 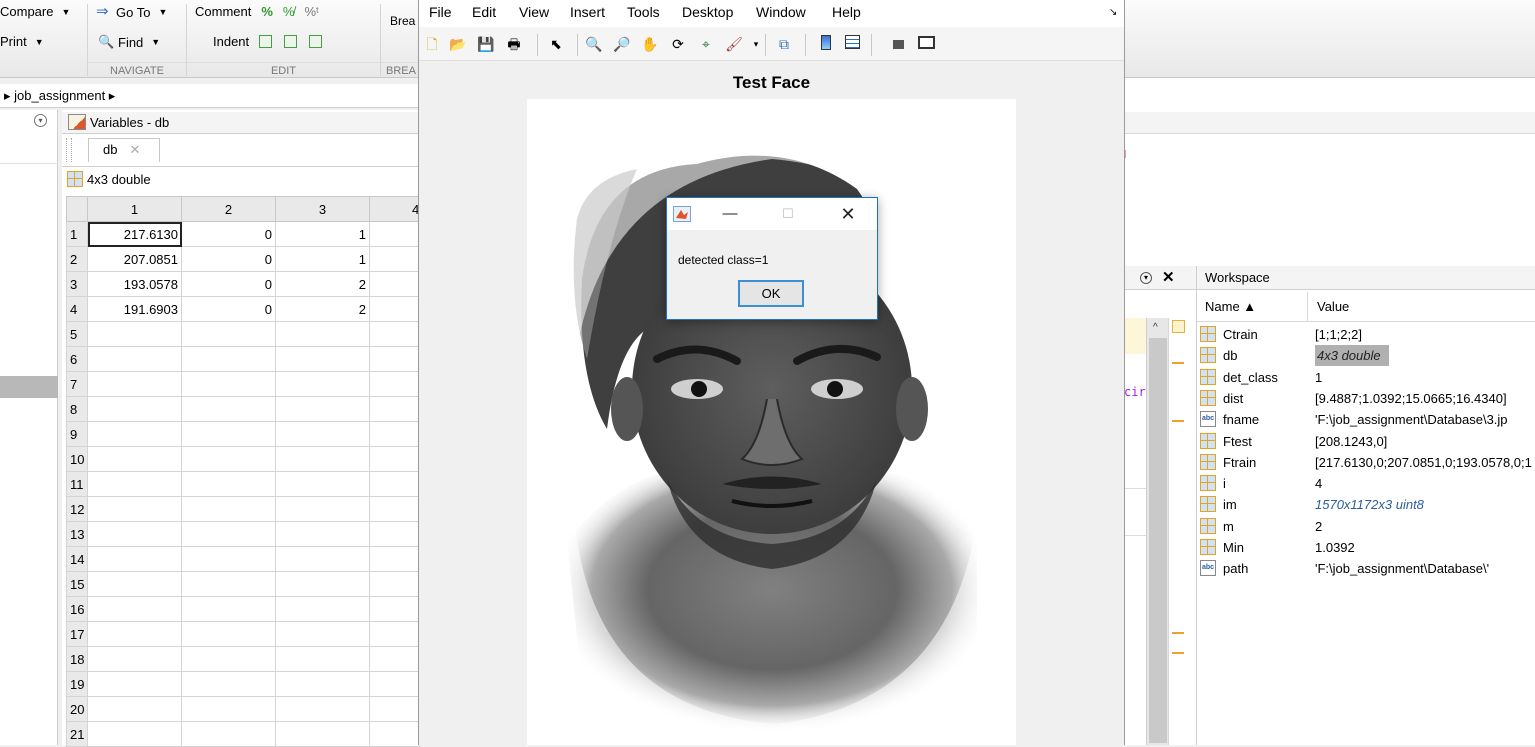 I want to click on row-header: 15, so click(x=77, y=584).